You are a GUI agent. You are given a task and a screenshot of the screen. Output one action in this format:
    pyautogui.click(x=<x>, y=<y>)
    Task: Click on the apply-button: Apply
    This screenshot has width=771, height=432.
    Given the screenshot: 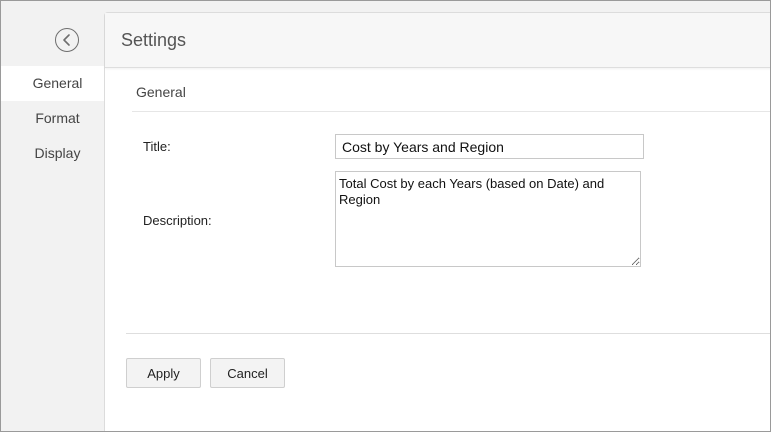 What is the action you would take?
    pyautogui.click(x=163, y=373)
    